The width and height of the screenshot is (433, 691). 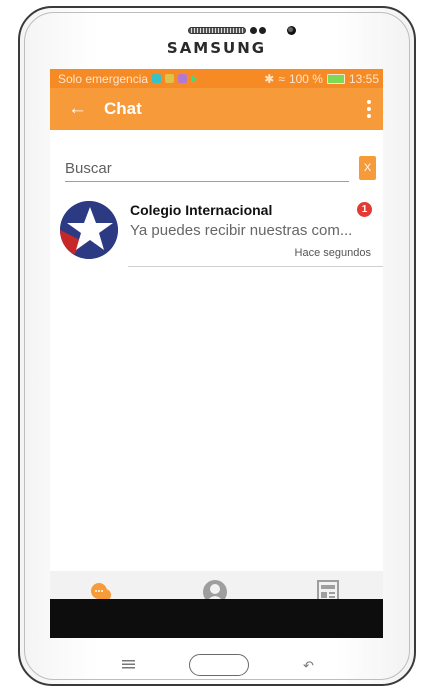 What do you see at coordinates (215, 590) in the screenshot?
I see `contacts-icon` at bounding box center [215, 590].